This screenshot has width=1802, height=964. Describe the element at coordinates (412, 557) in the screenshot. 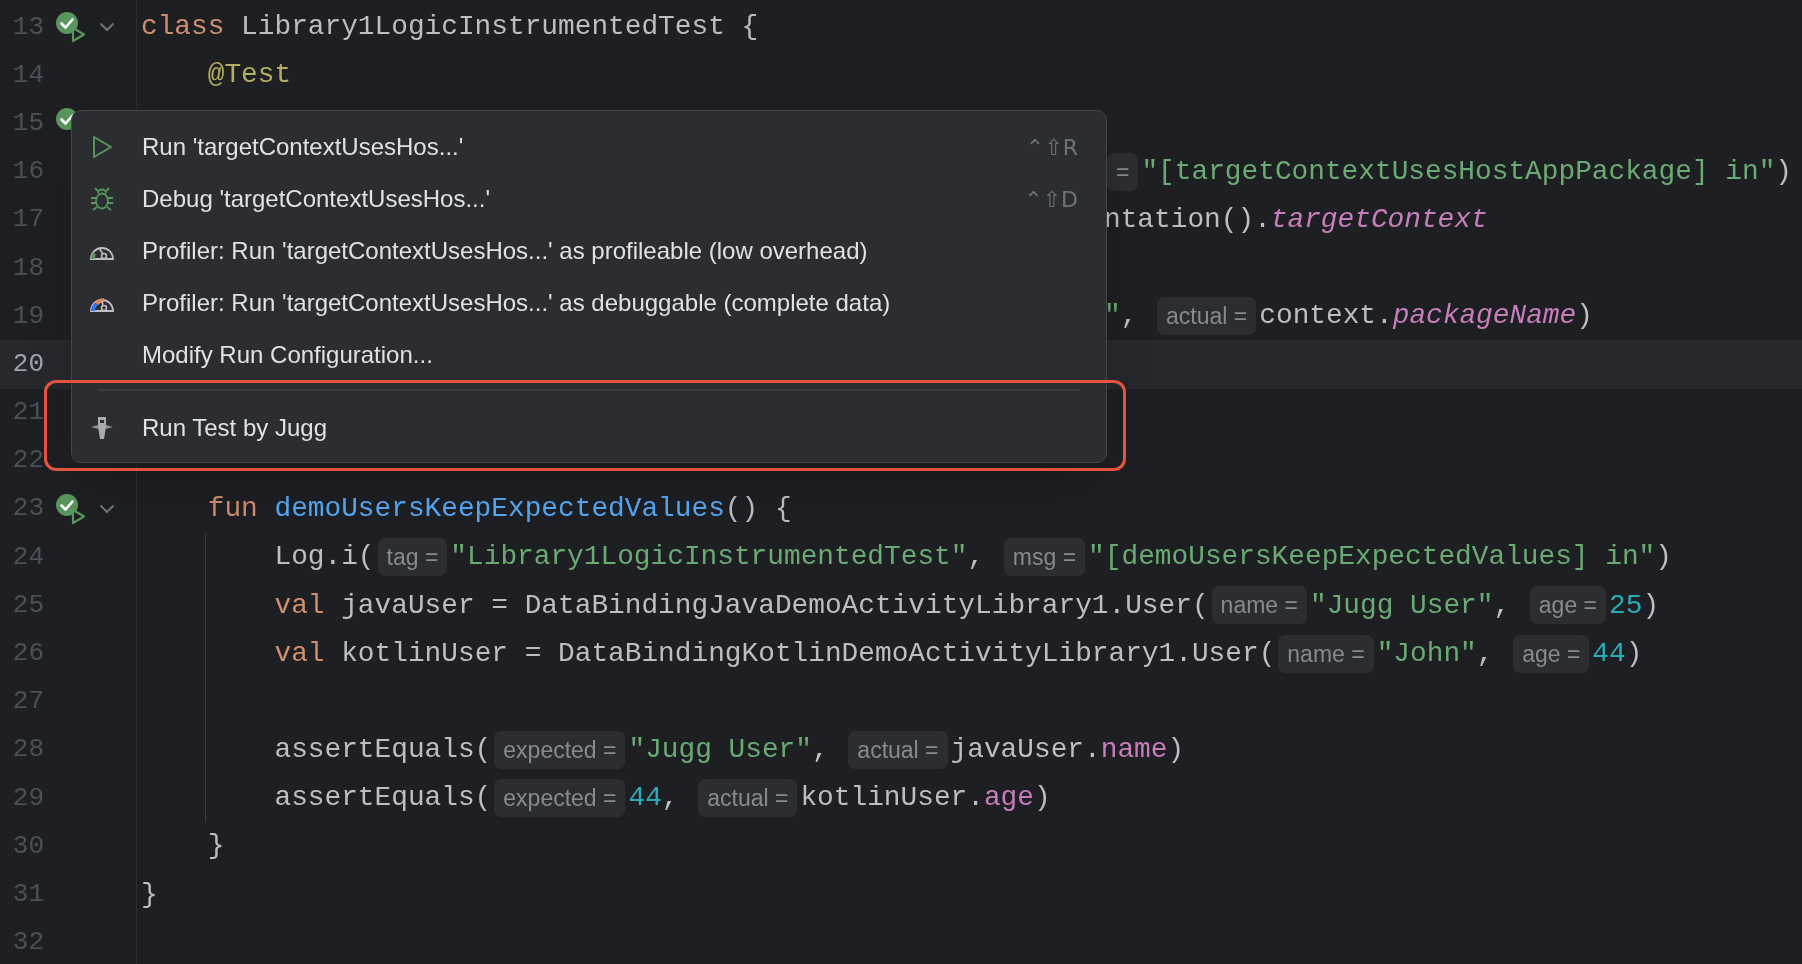

I see `parameter-hint: tag =` at that location.